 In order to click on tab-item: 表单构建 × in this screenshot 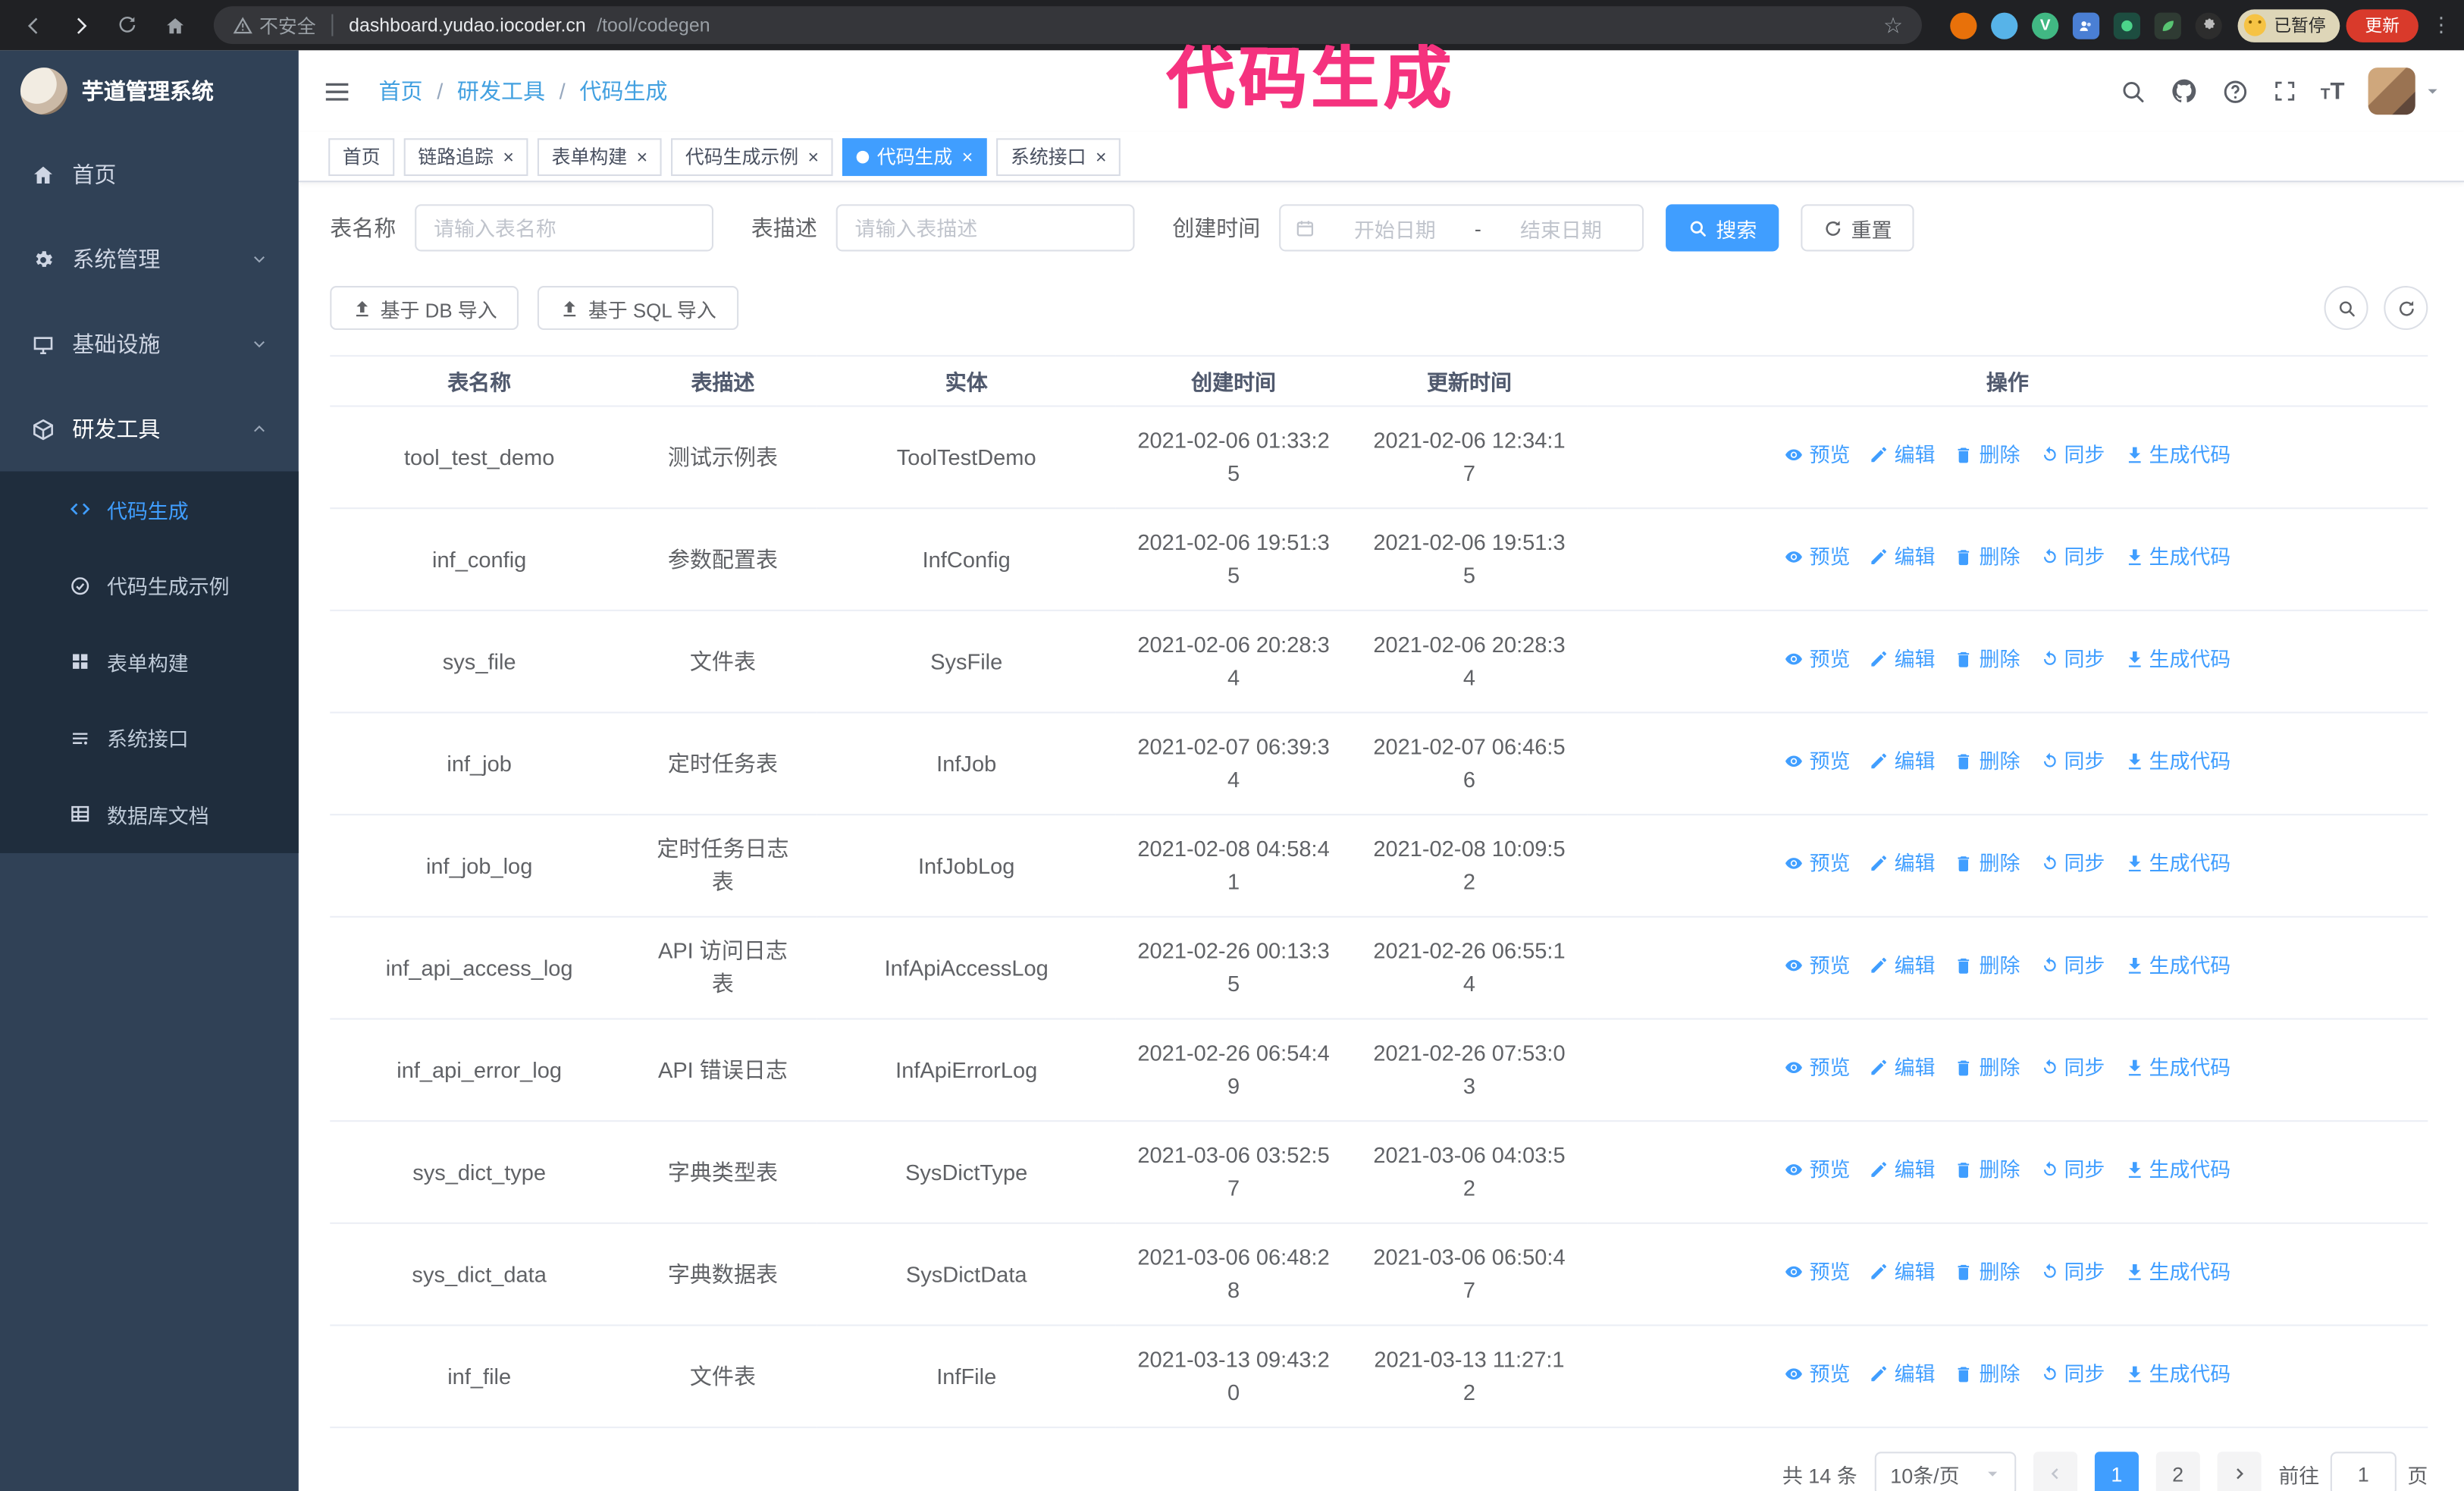, I will do `click(600, 156)`.